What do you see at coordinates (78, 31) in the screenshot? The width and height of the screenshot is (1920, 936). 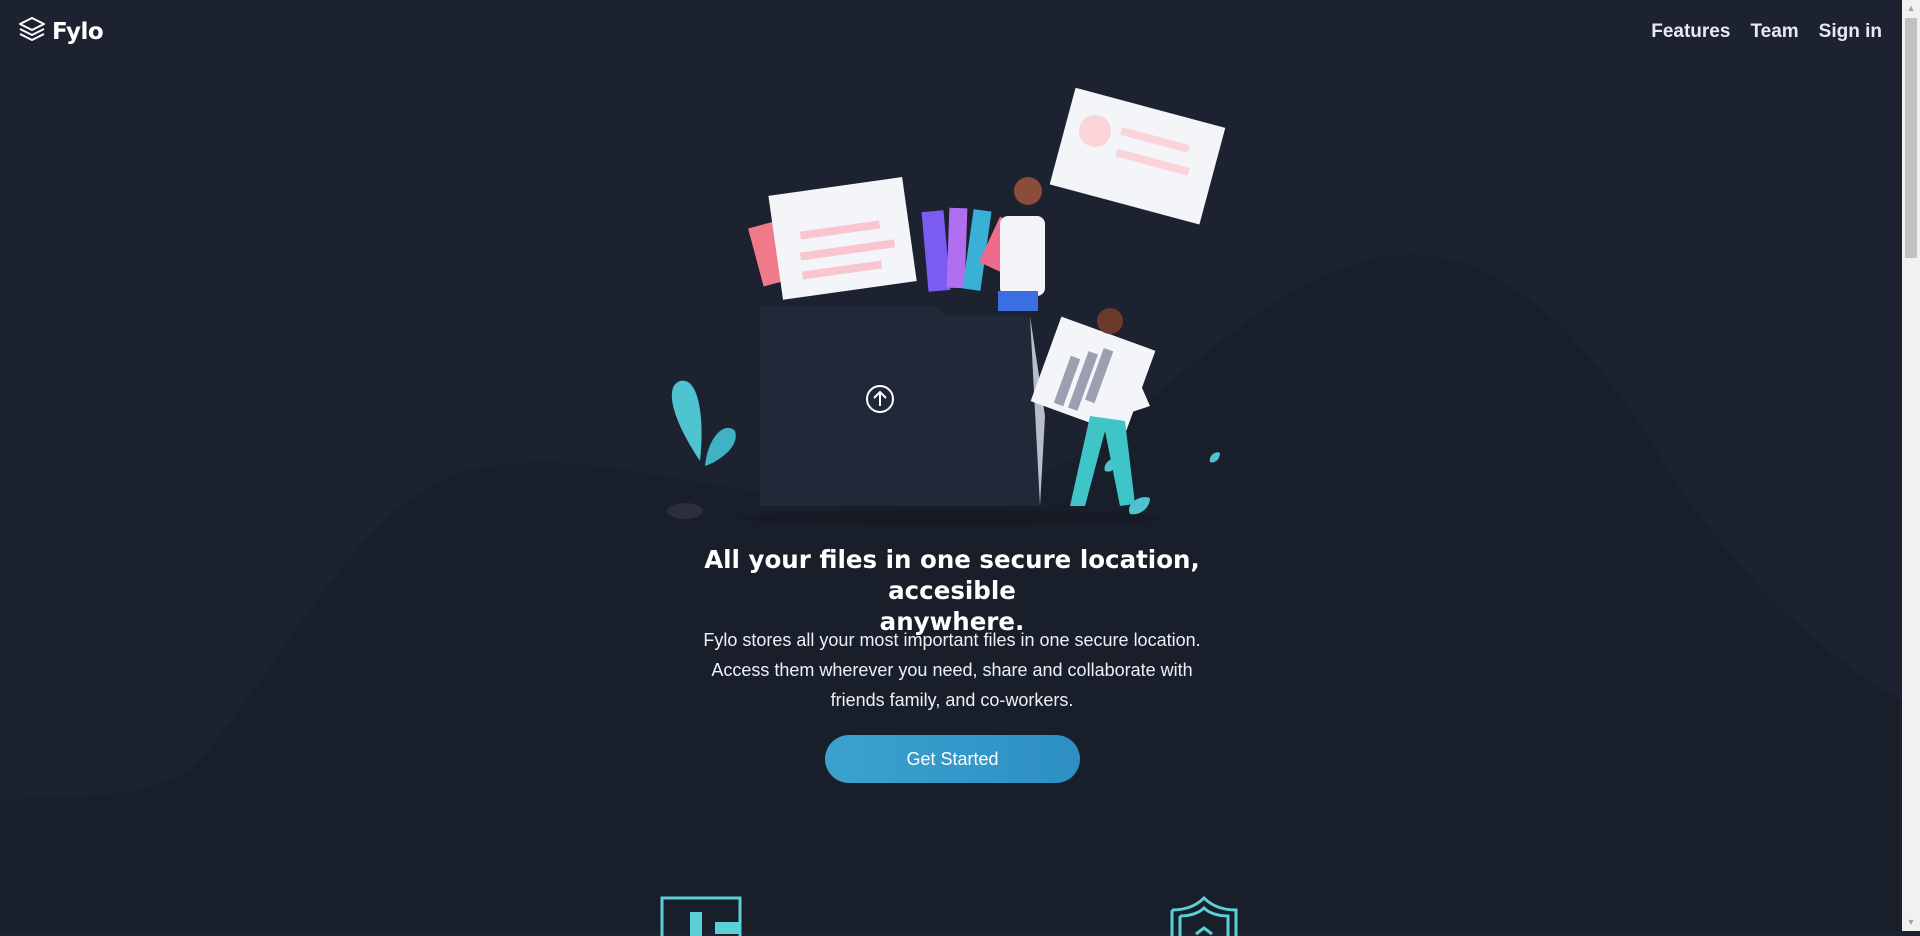 I see `brand-name: Fylo` at bounding box center [78, 31].